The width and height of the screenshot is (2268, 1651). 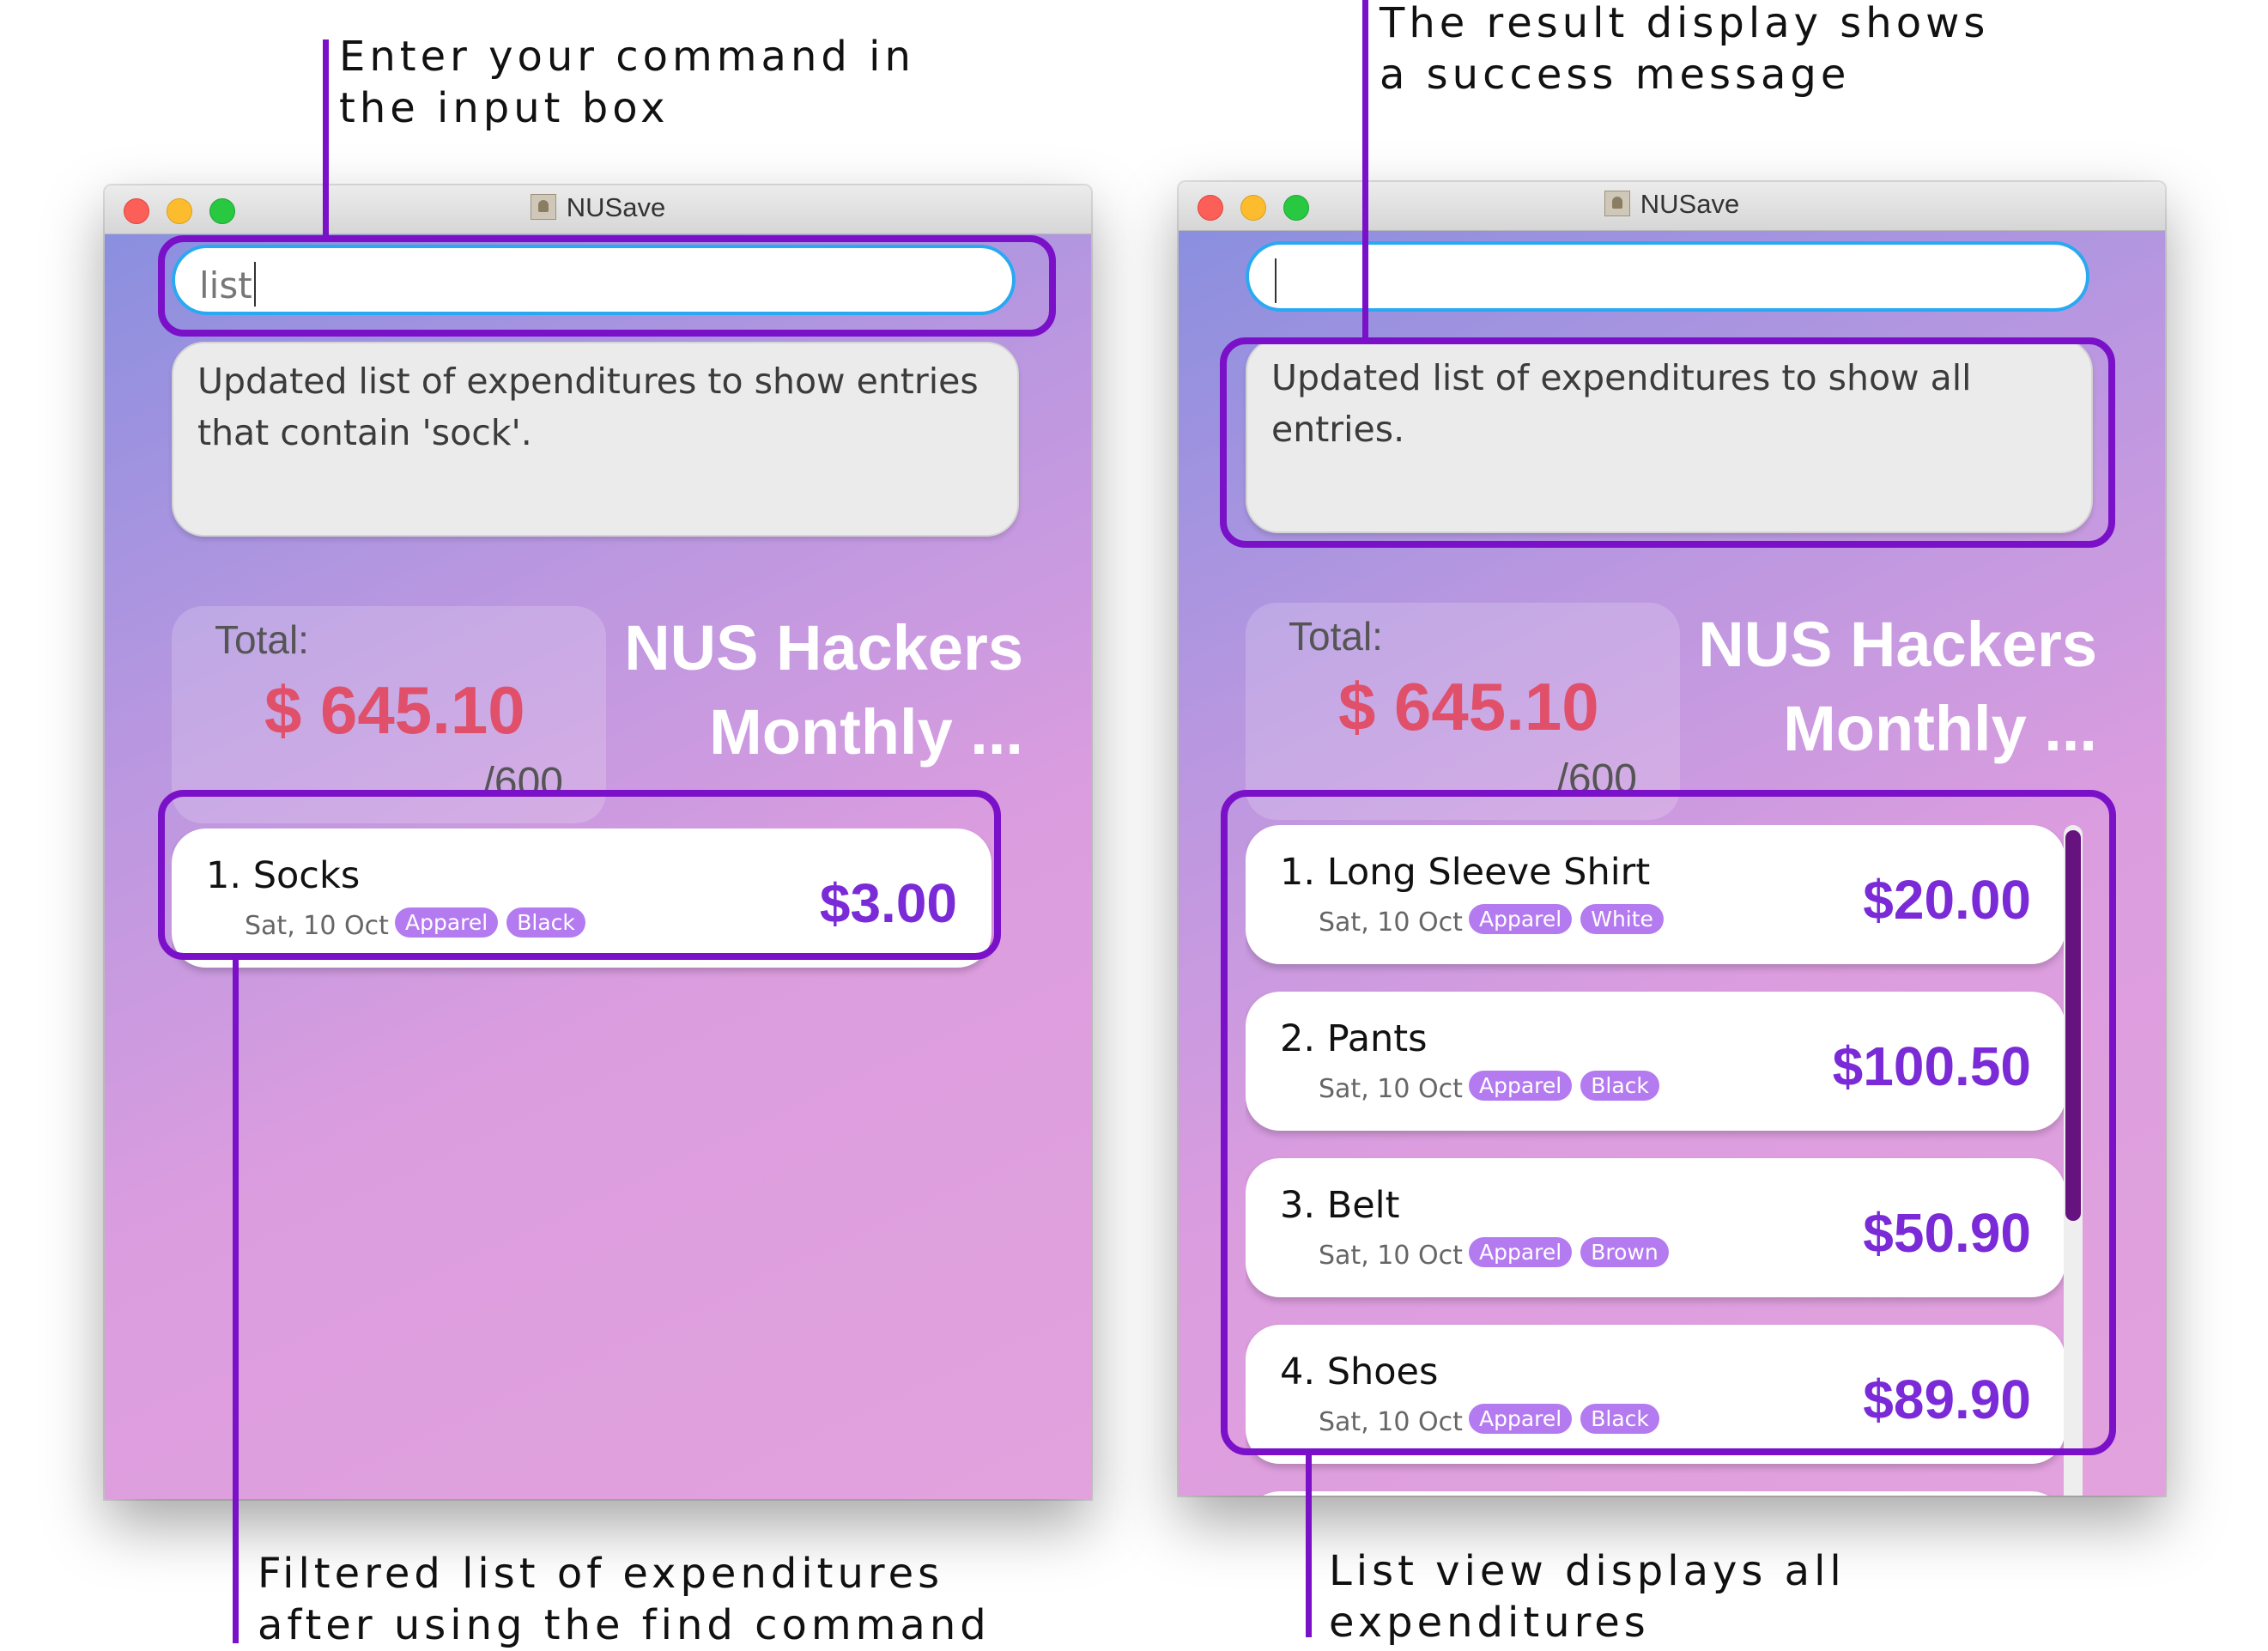 I want to click on total-card: Total: $ 645.10 /600, so click(x=1463, y=711).